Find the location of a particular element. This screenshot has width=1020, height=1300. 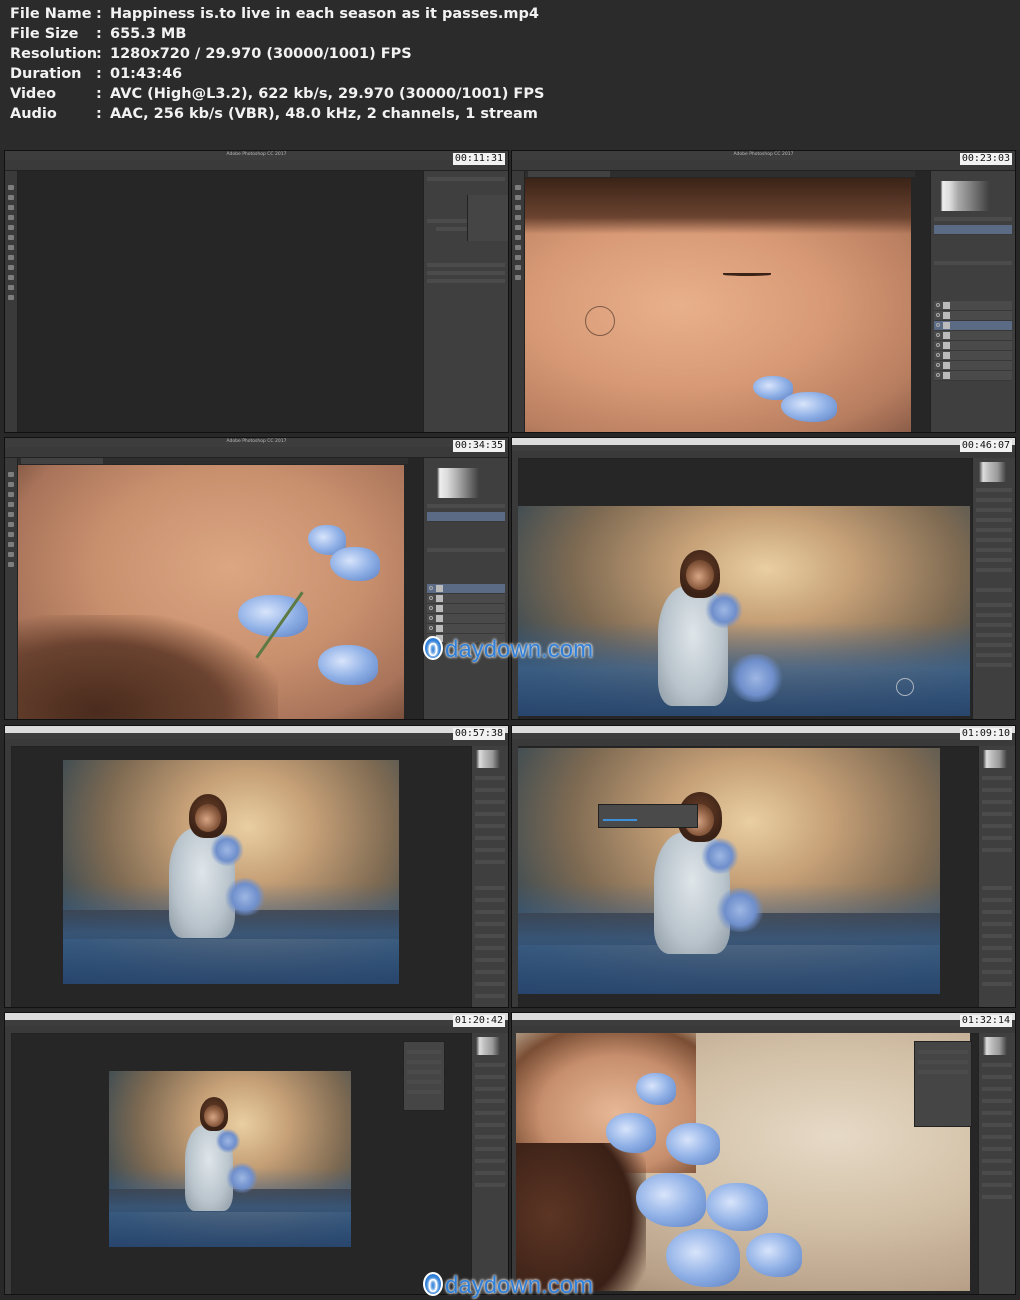

video-frame-7: 01:20:42 is located at coordinates (256, 1153).